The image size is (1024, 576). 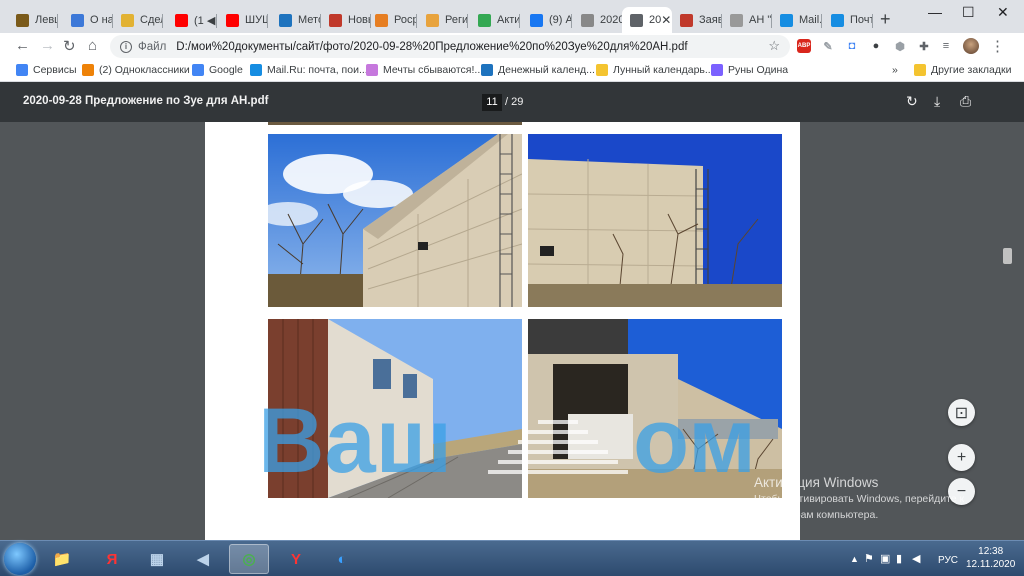 I want to click on tab-label: Левш, so click(x=46, y=20).